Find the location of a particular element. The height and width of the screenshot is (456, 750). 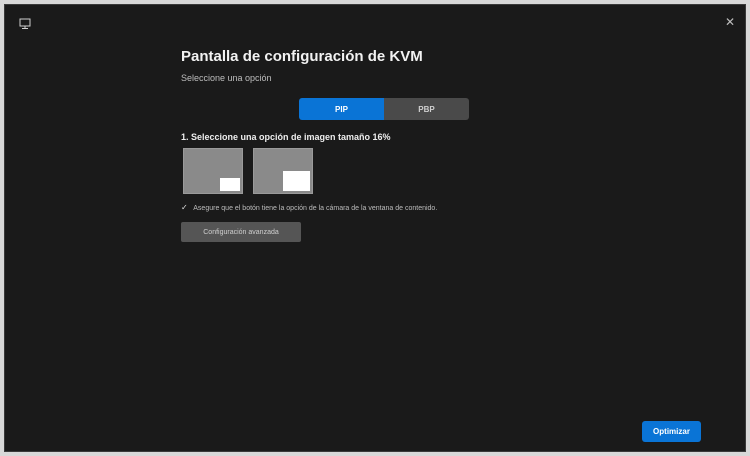

mode-tab-group: PIP PBP is located at coordinates (384, 109).